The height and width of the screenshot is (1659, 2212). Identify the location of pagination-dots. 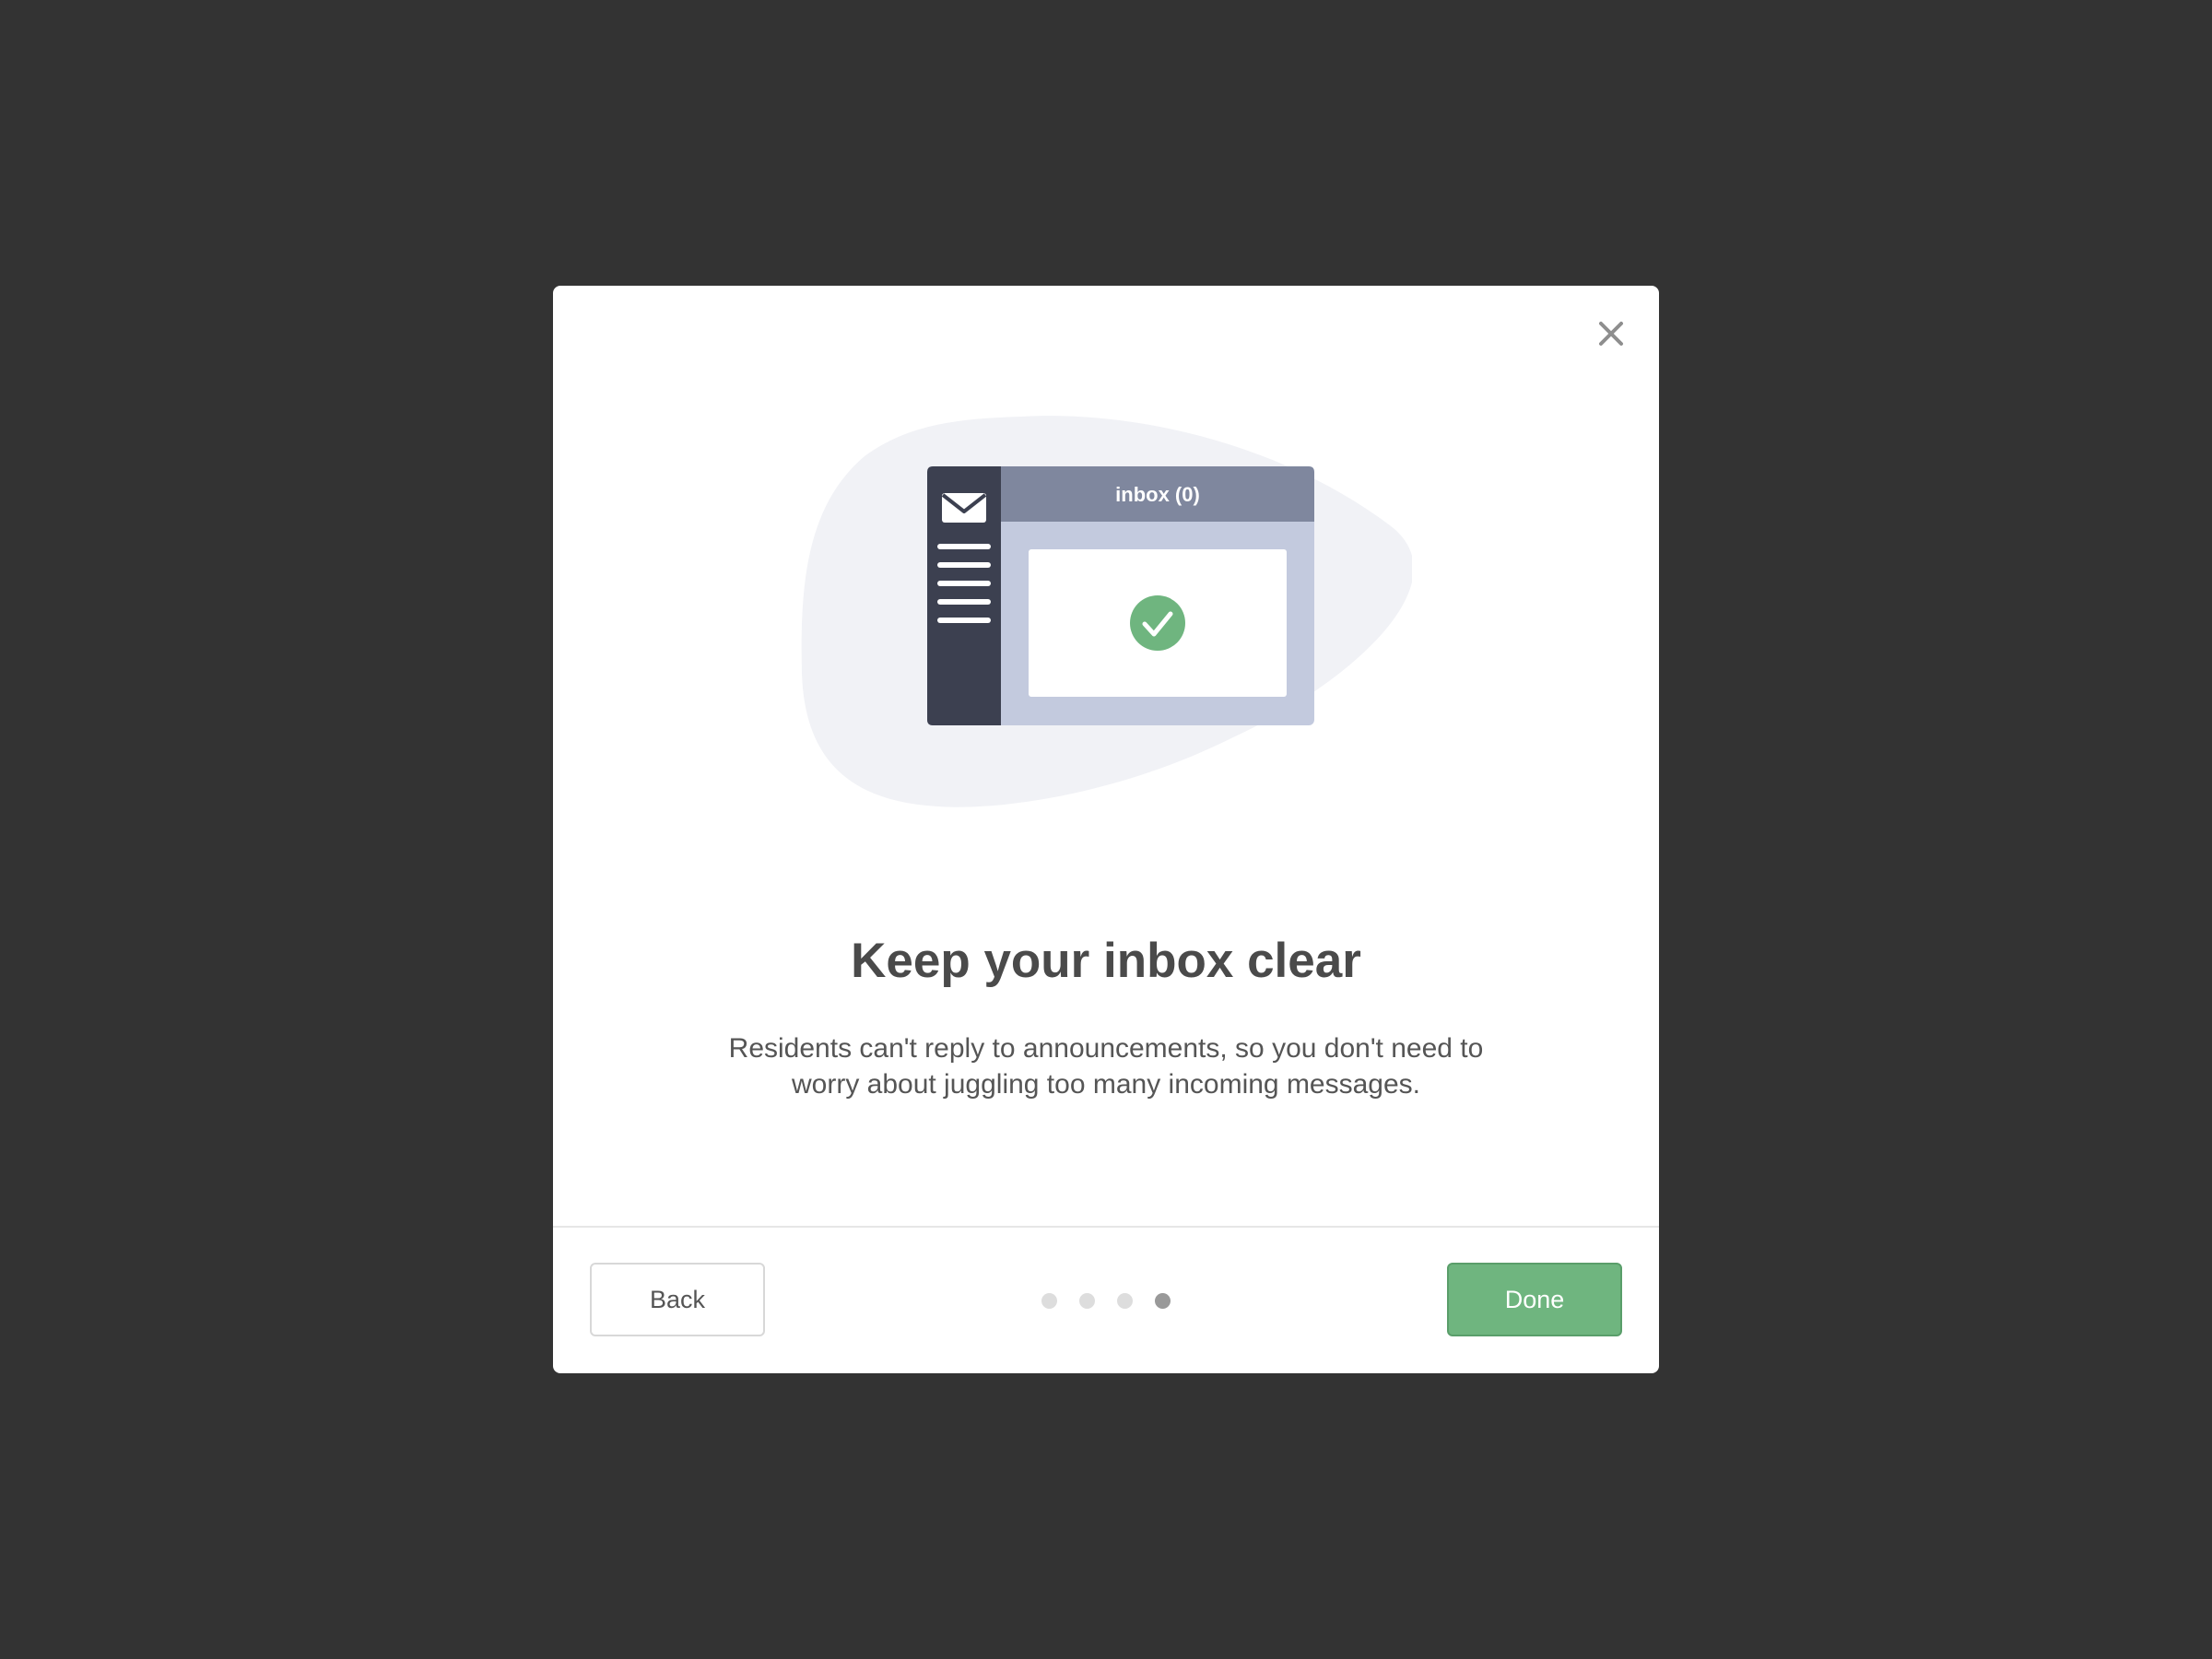
(1106, 1300).